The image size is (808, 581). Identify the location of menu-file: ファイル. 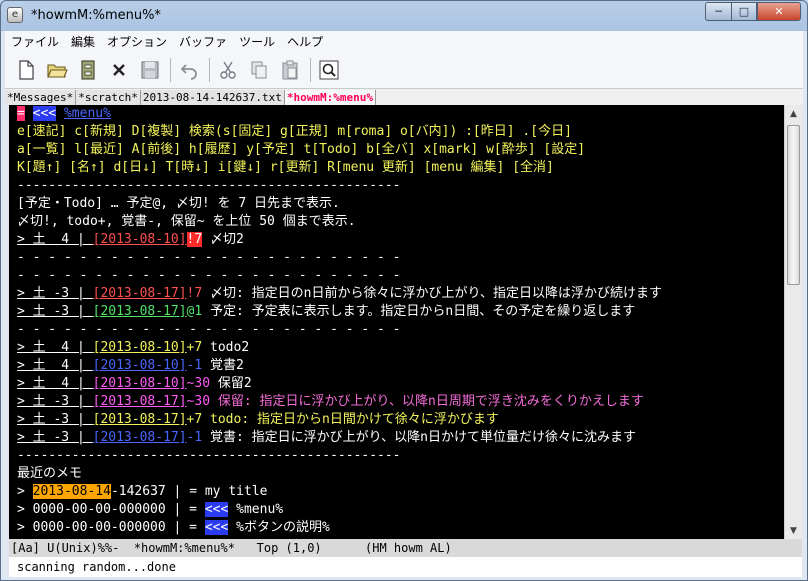
(35, 41).